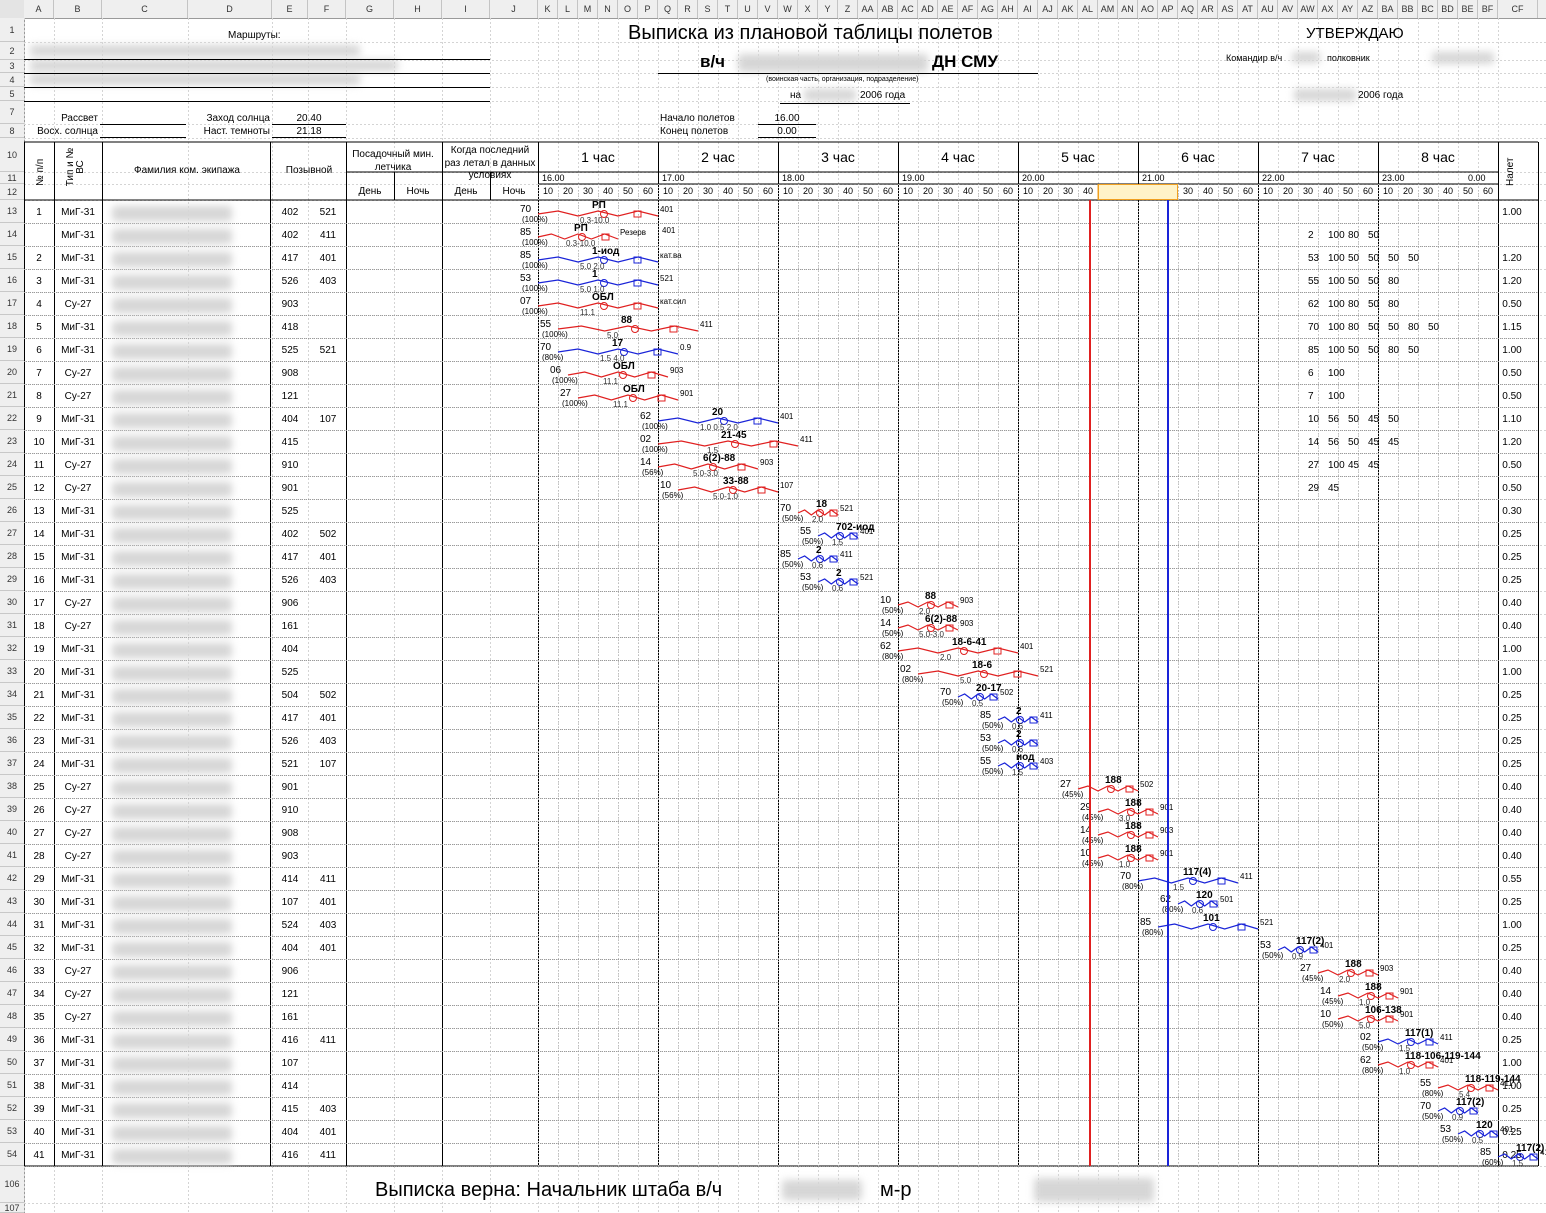 The image size is (1546, 1213). I want to click on svg-text: 20, so click(718, 412).